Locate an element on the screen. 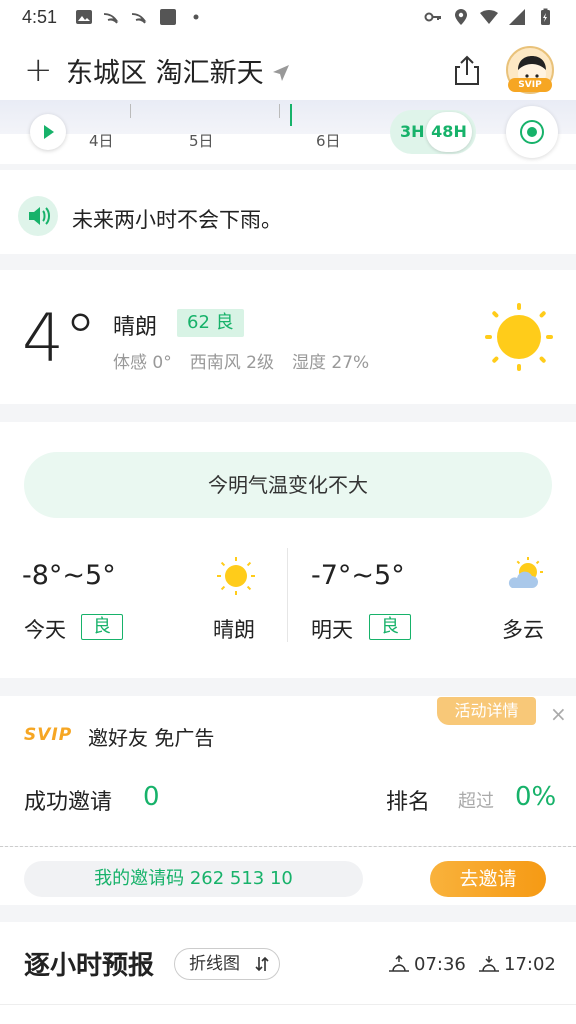 The width and height of the screenshot is (576, 1024). range-48h-option: 48H is located at coordinates (449, 132).